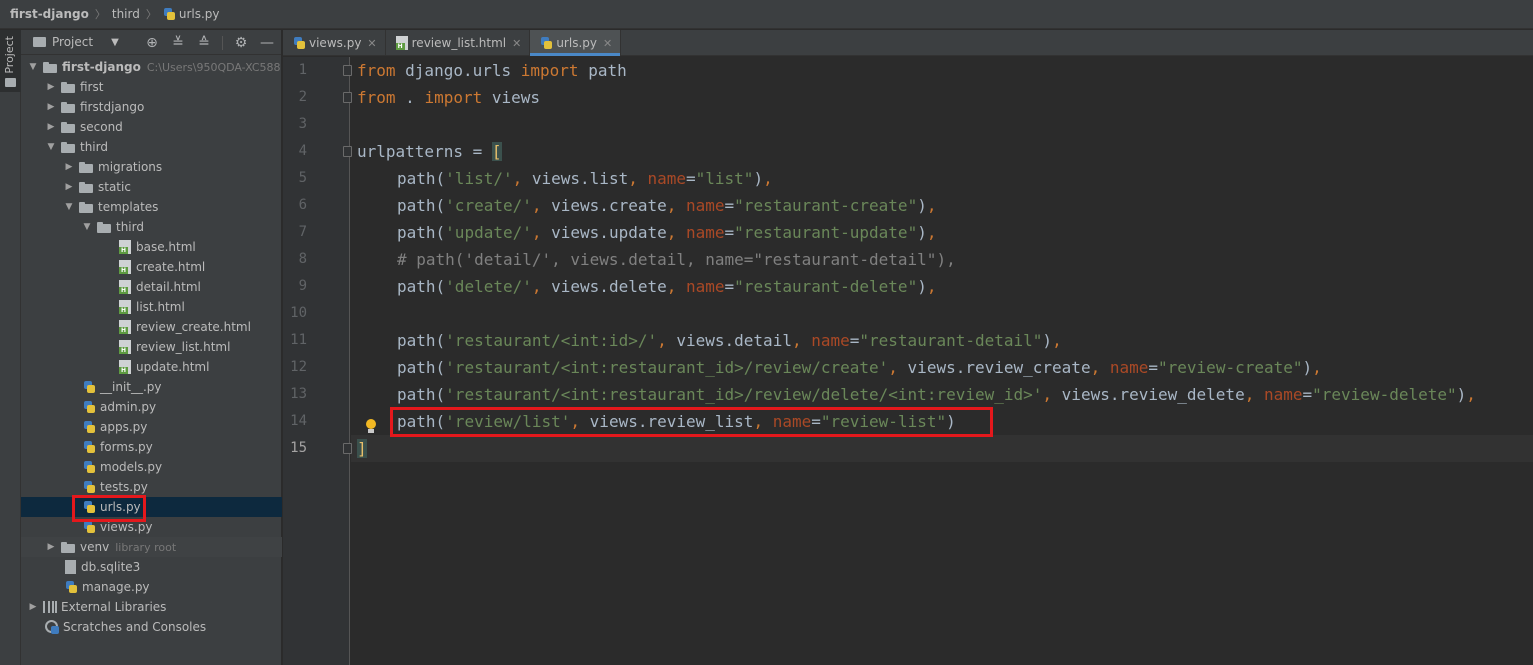  Describe the element at coordinates (758, 178) in the screenshot. I see `code-token: )` at that location.